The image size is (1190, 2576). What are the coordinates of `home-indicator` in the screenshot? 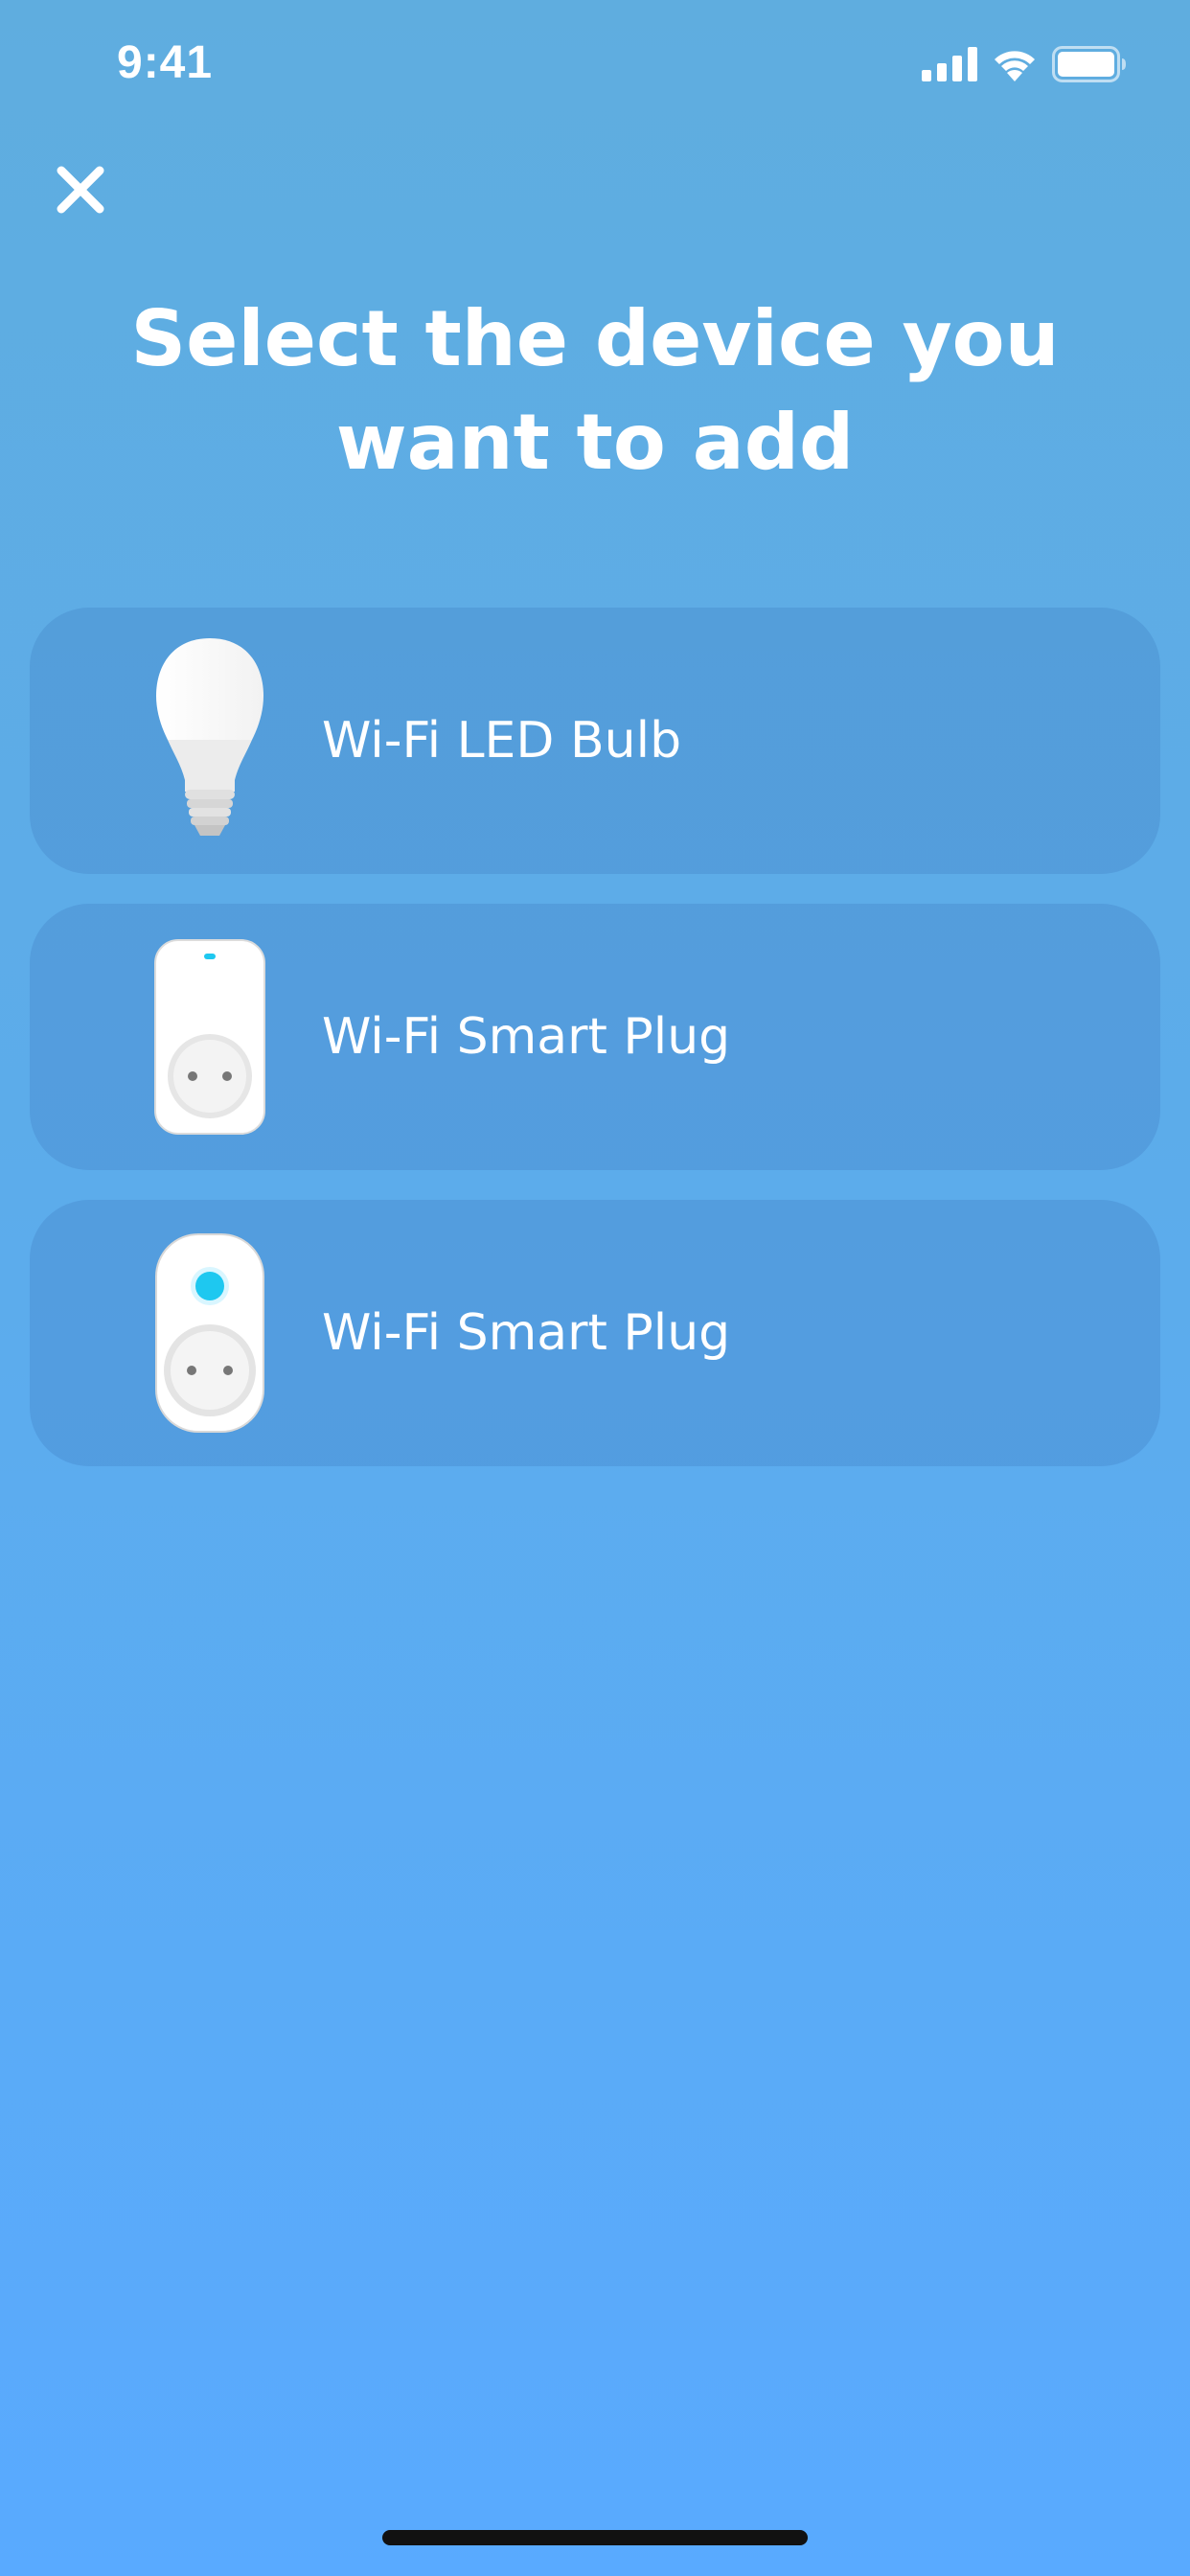 It's located at (595, 2537).